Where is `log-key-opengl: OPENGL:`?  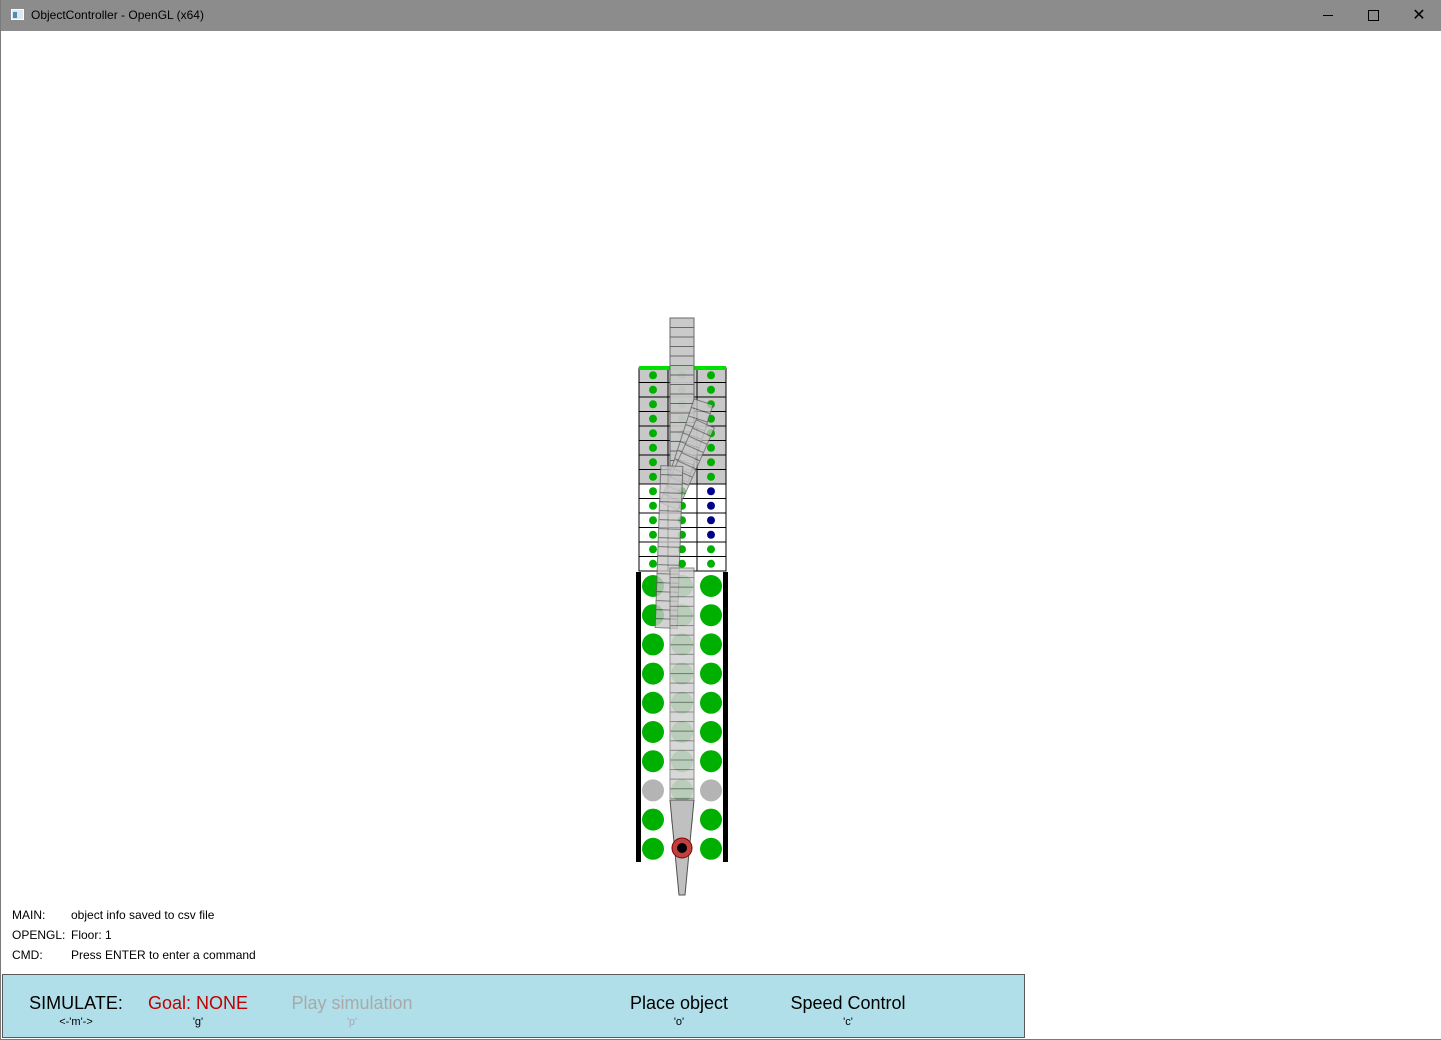 log-key-opengl: OPENGL: is located at coordinates (39, 935).